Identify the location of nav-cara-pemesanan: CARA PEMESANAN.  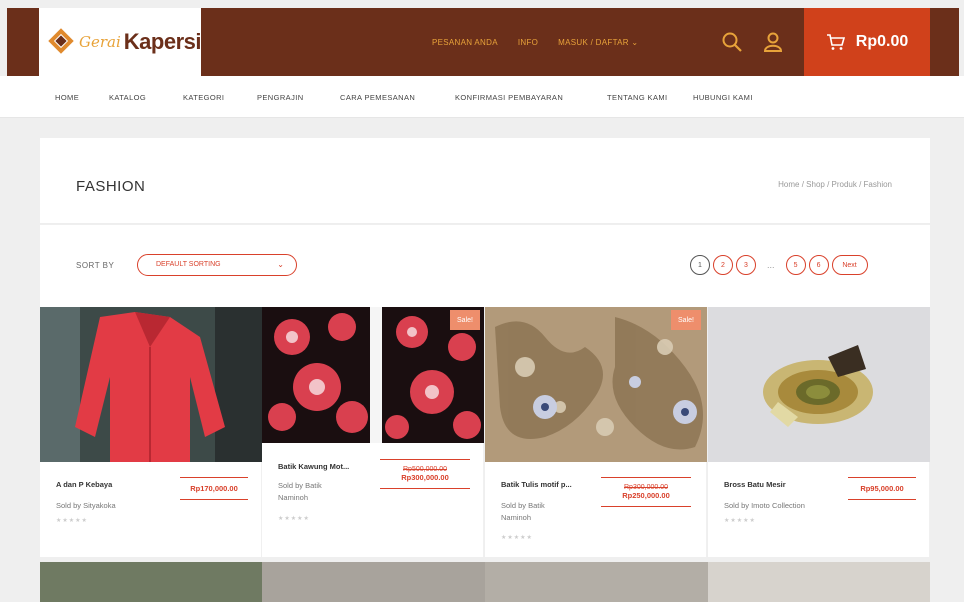
(377, 97).